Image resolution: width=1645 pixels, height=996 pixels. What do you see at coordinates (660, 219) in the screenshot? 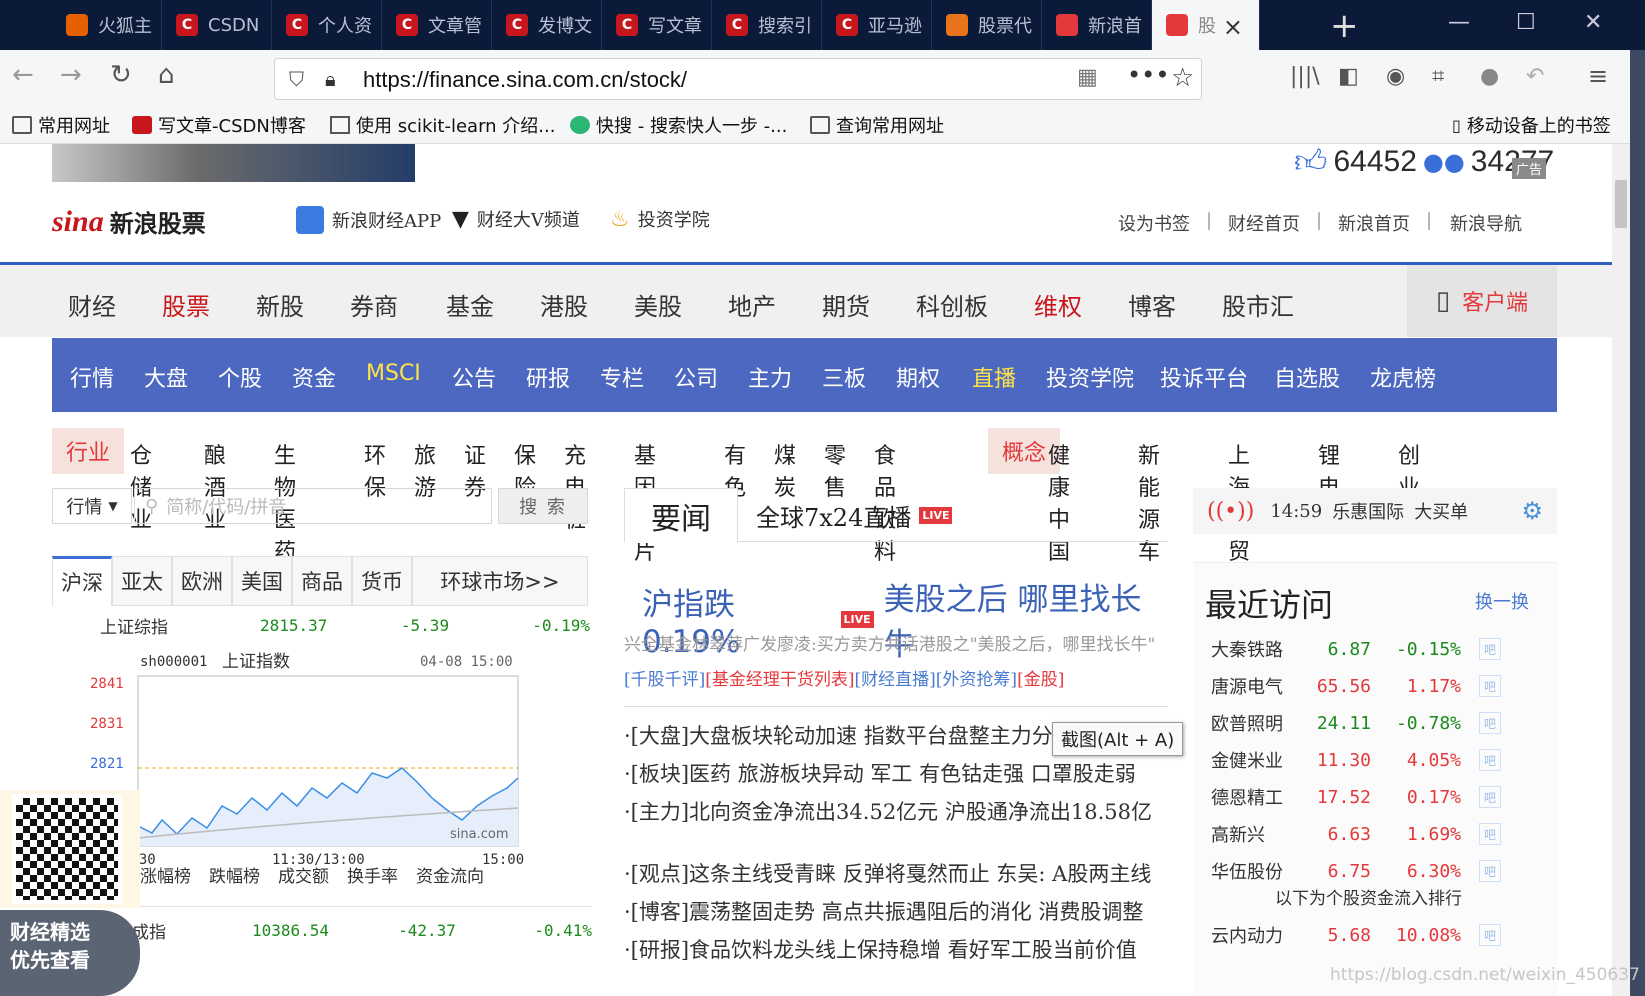
I see `academy-link: ♨ 投资学院` at bounding box center [660, 219].